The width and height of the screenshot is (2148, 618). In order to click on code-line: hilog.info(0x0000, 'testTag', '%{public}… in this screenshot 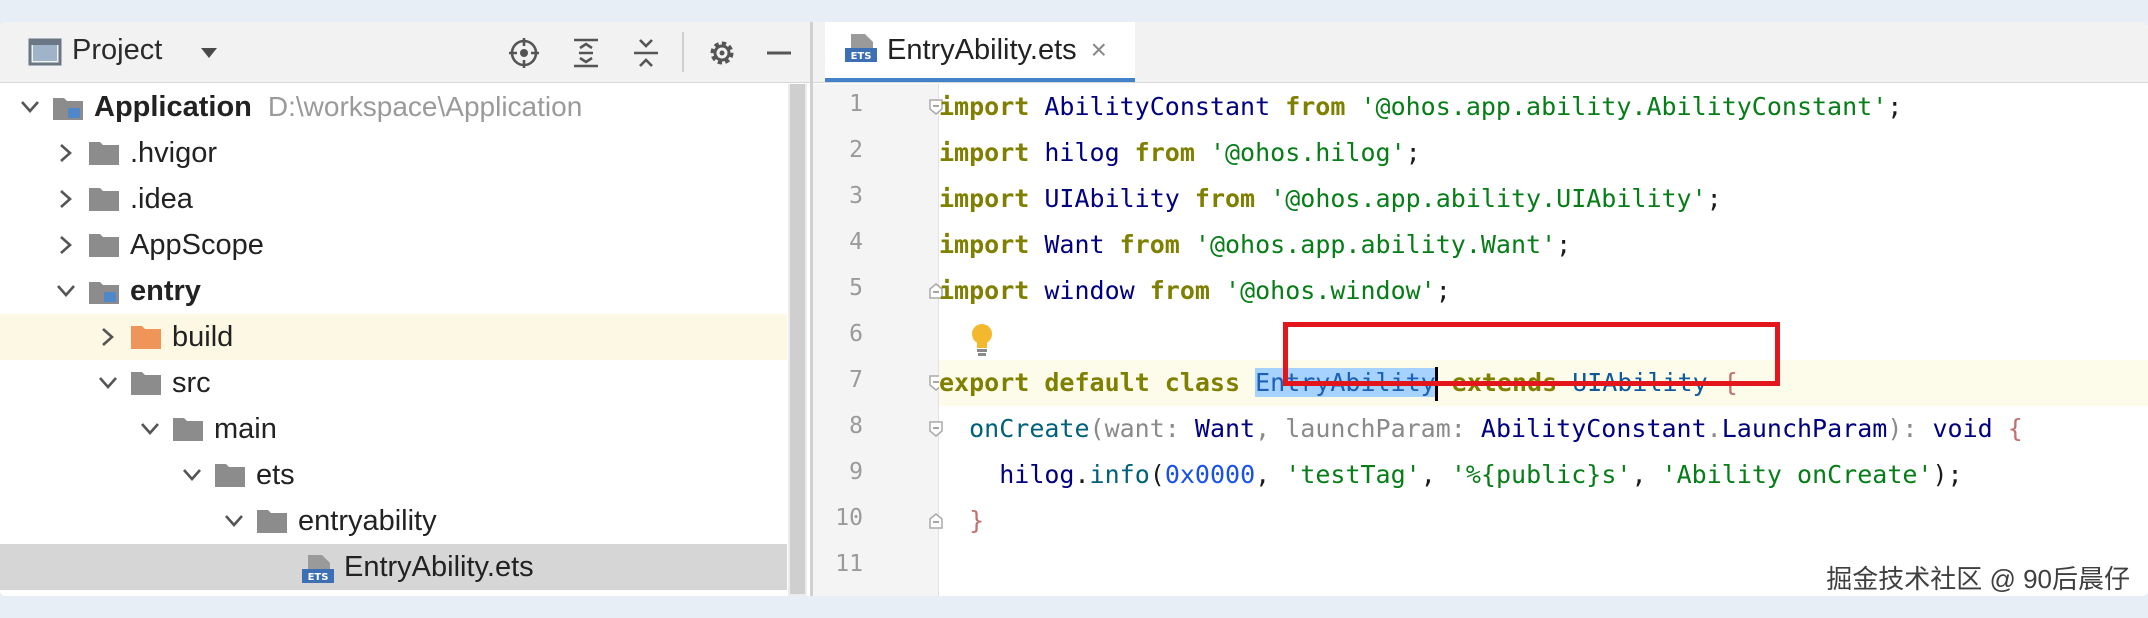, I will do `click(1481, 474)`.